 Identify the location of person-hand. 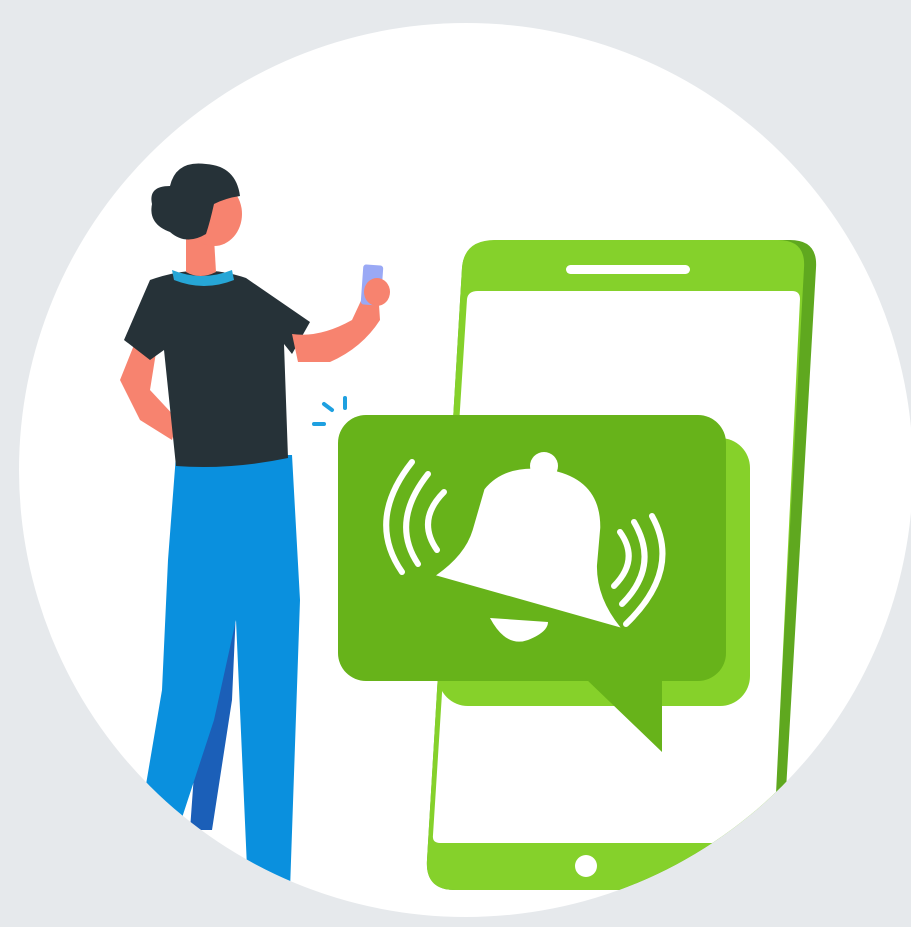
(377, 292).